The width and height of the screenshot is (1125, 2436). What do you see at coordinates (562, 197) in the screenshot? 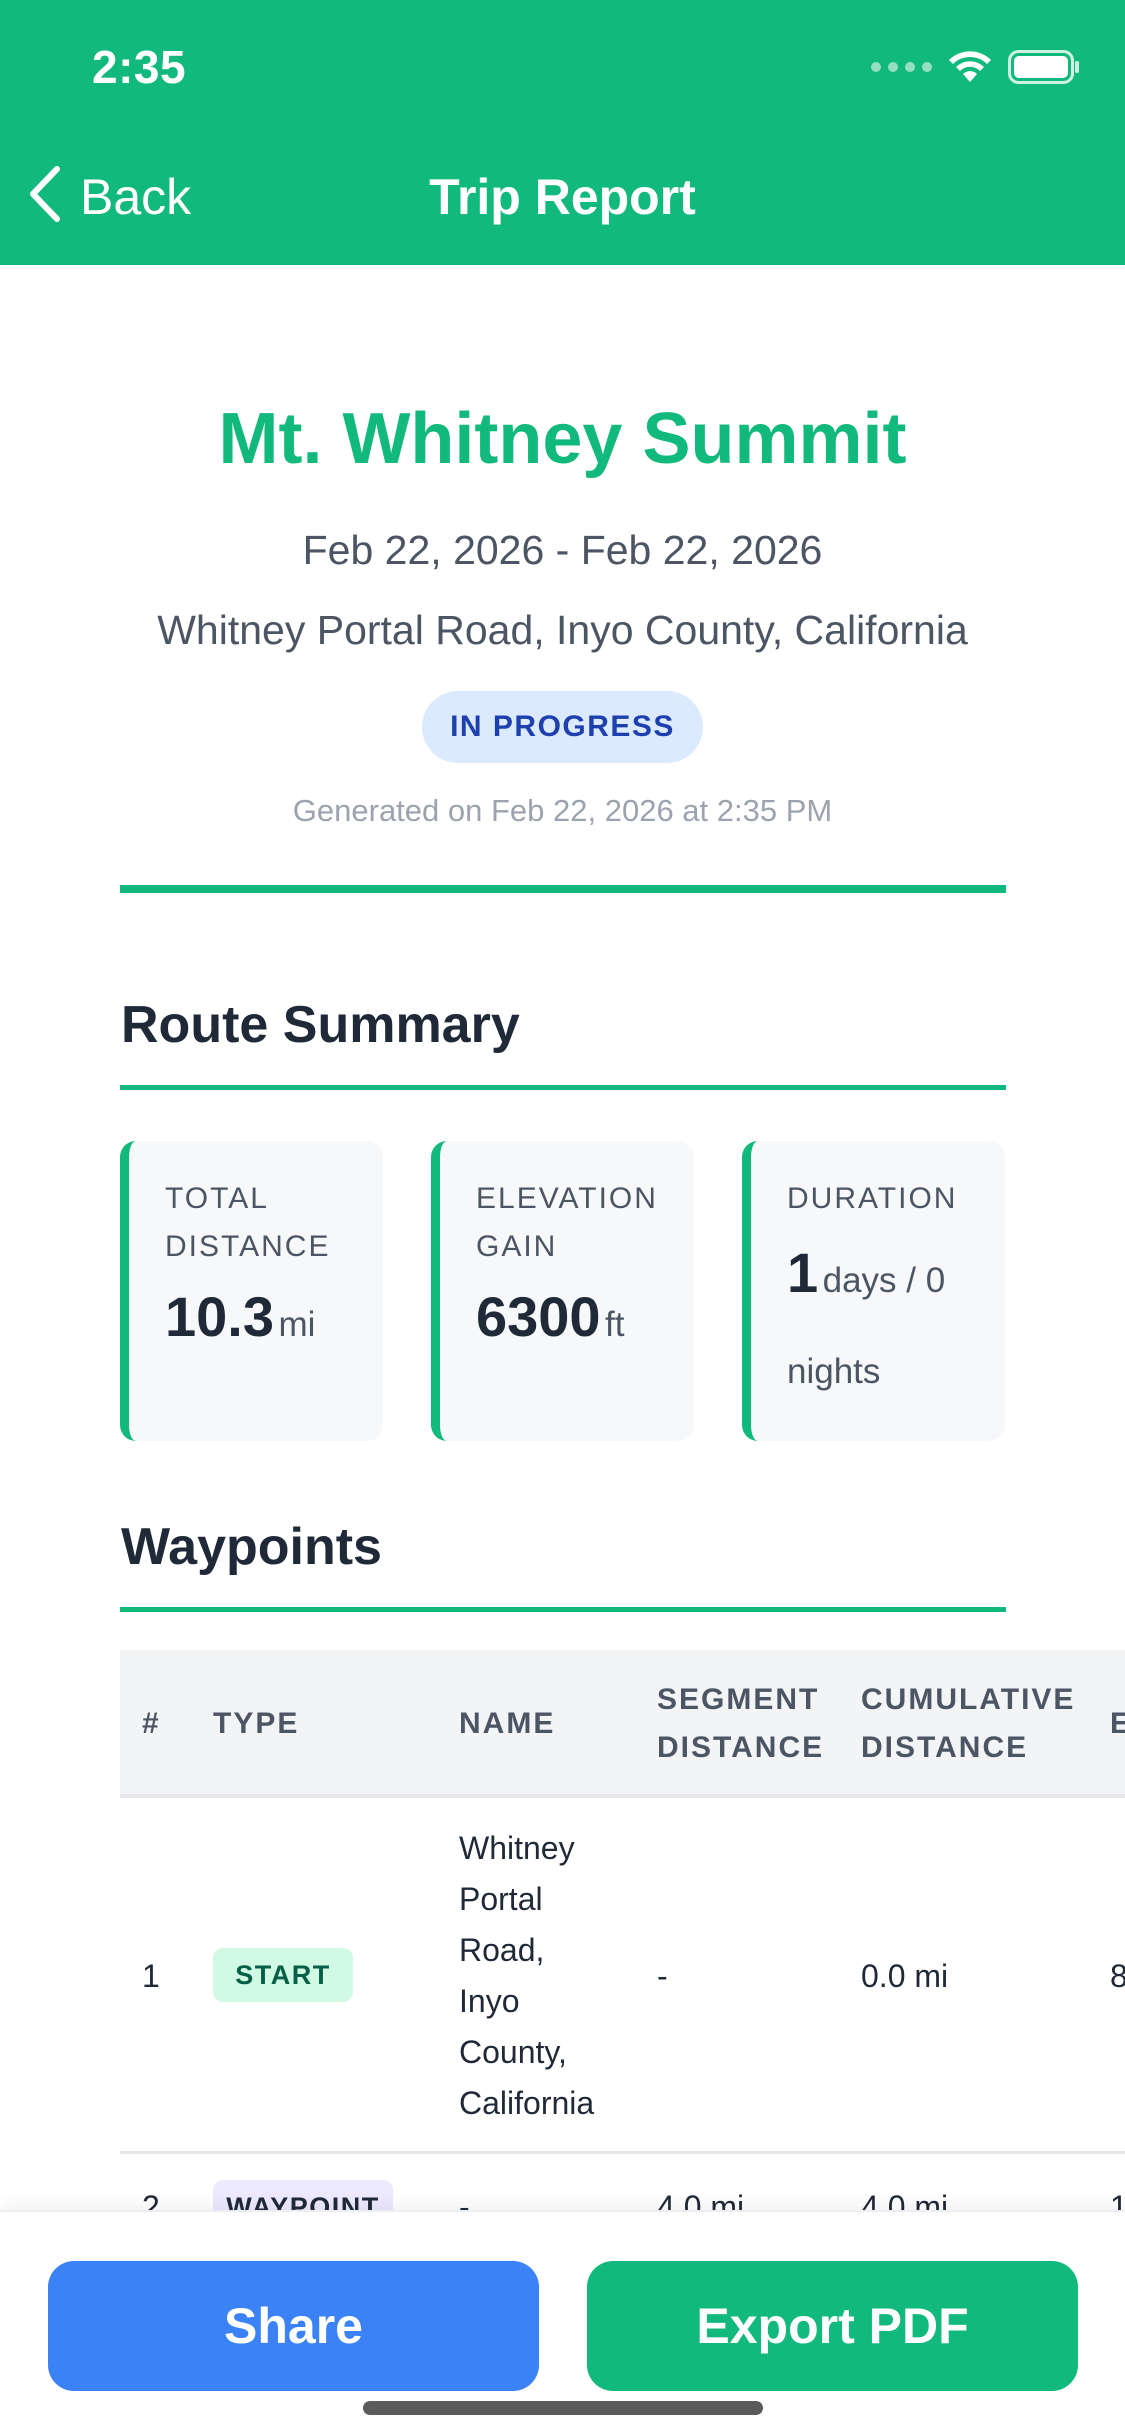
I see `page-title: Trip Report` at bounding box center [562, 197].